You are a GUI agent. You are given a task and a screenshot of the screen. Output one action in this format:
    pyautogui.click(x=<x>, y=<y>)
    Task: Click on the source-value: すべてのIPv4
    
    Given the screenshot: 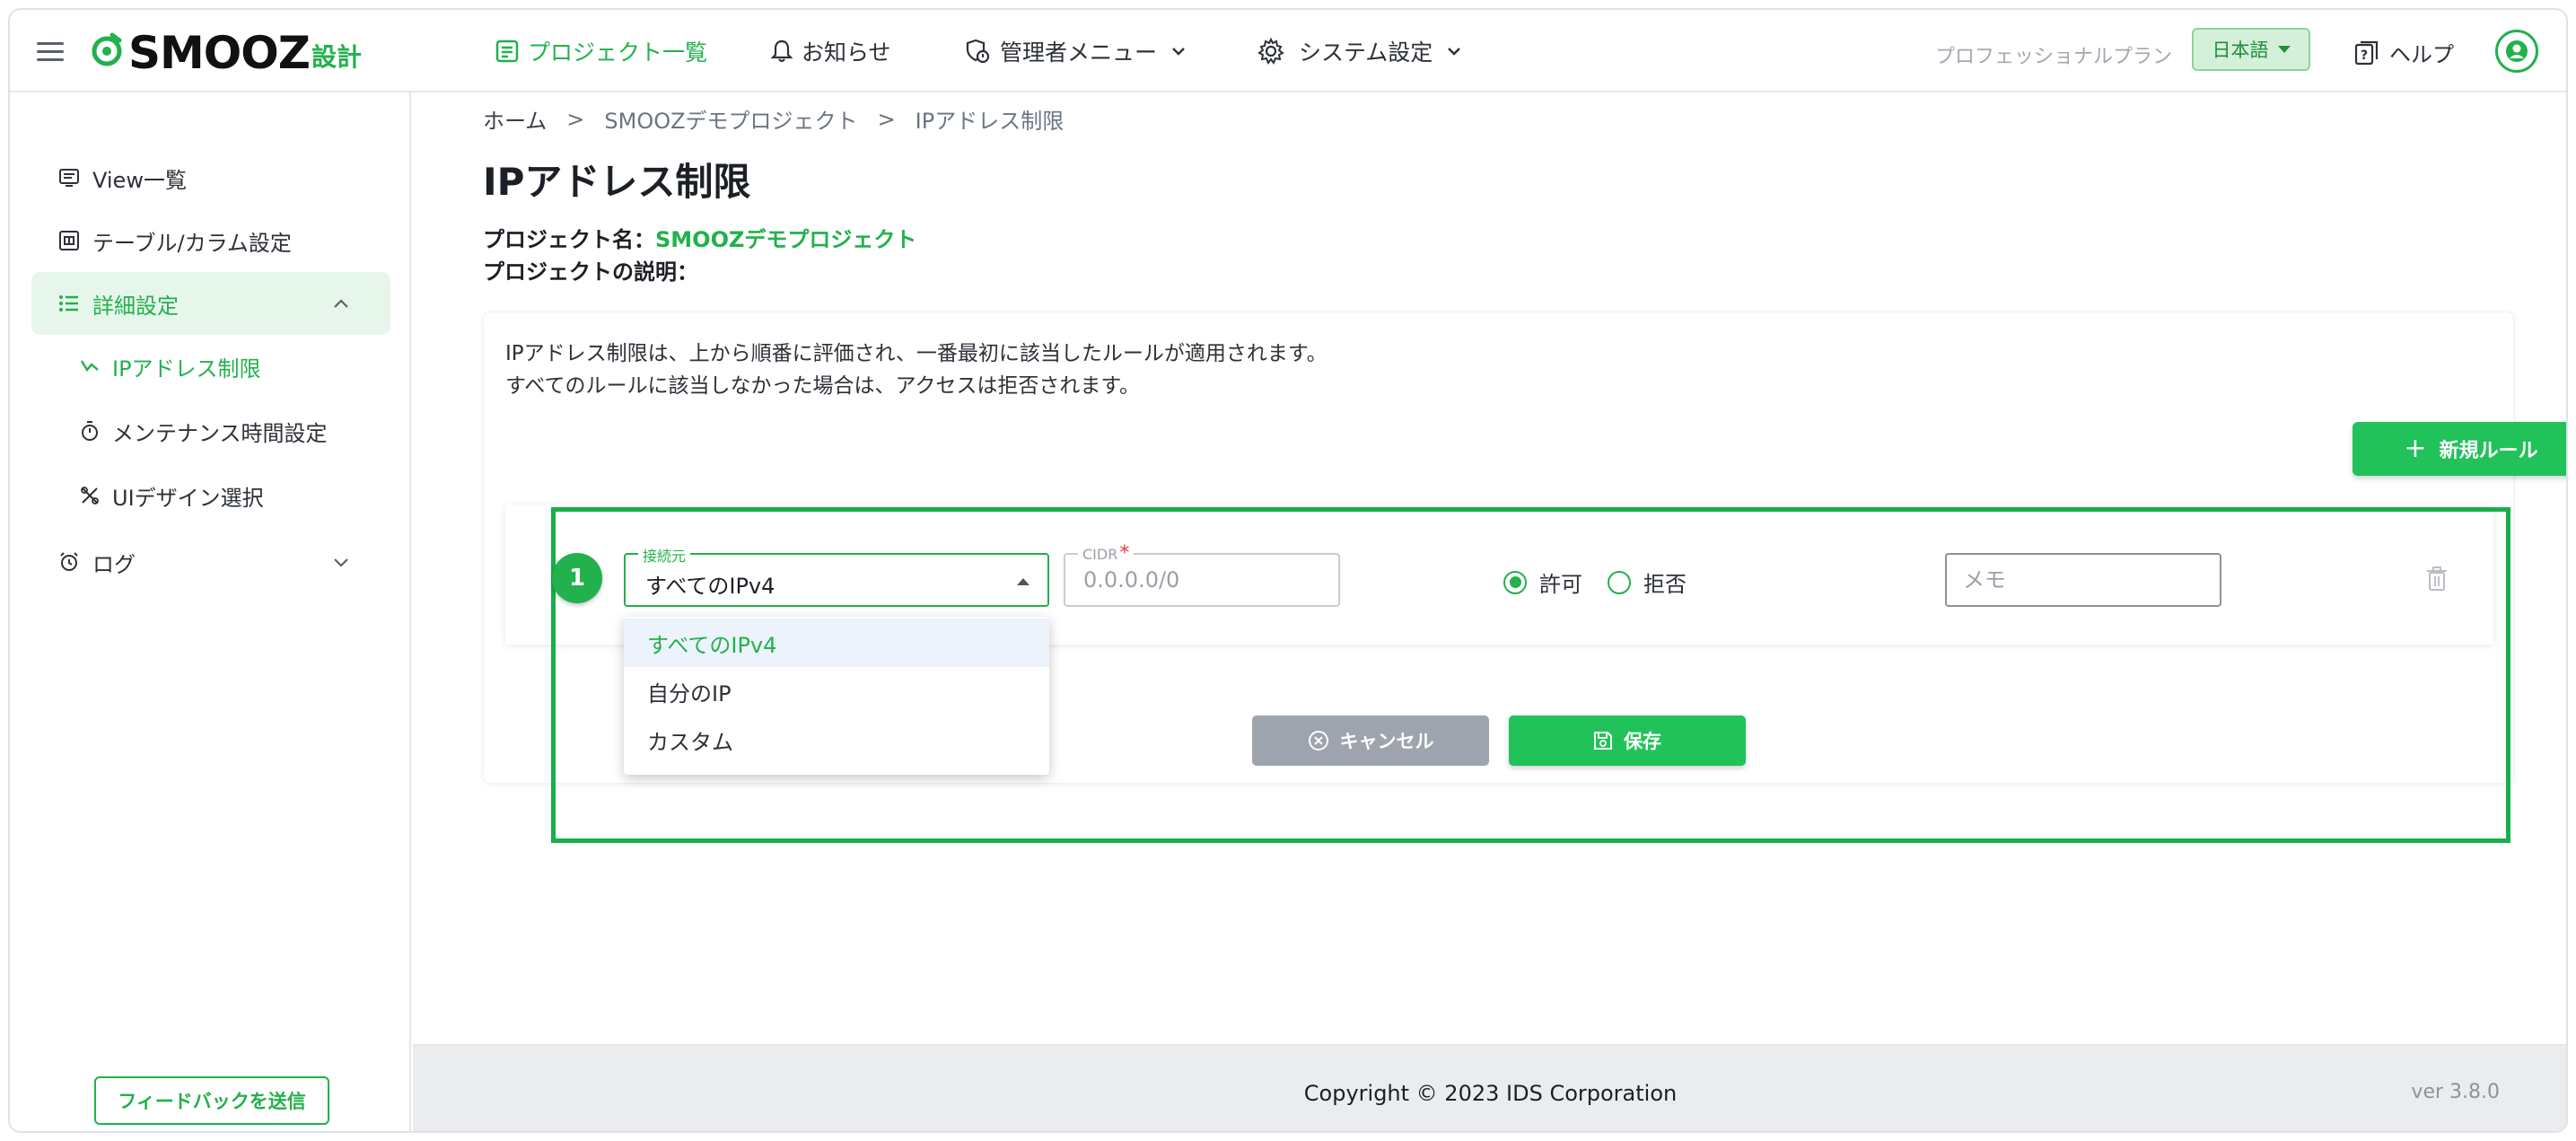 What is the action you would take?
    pyautogui.click(x=710, y=586)
    